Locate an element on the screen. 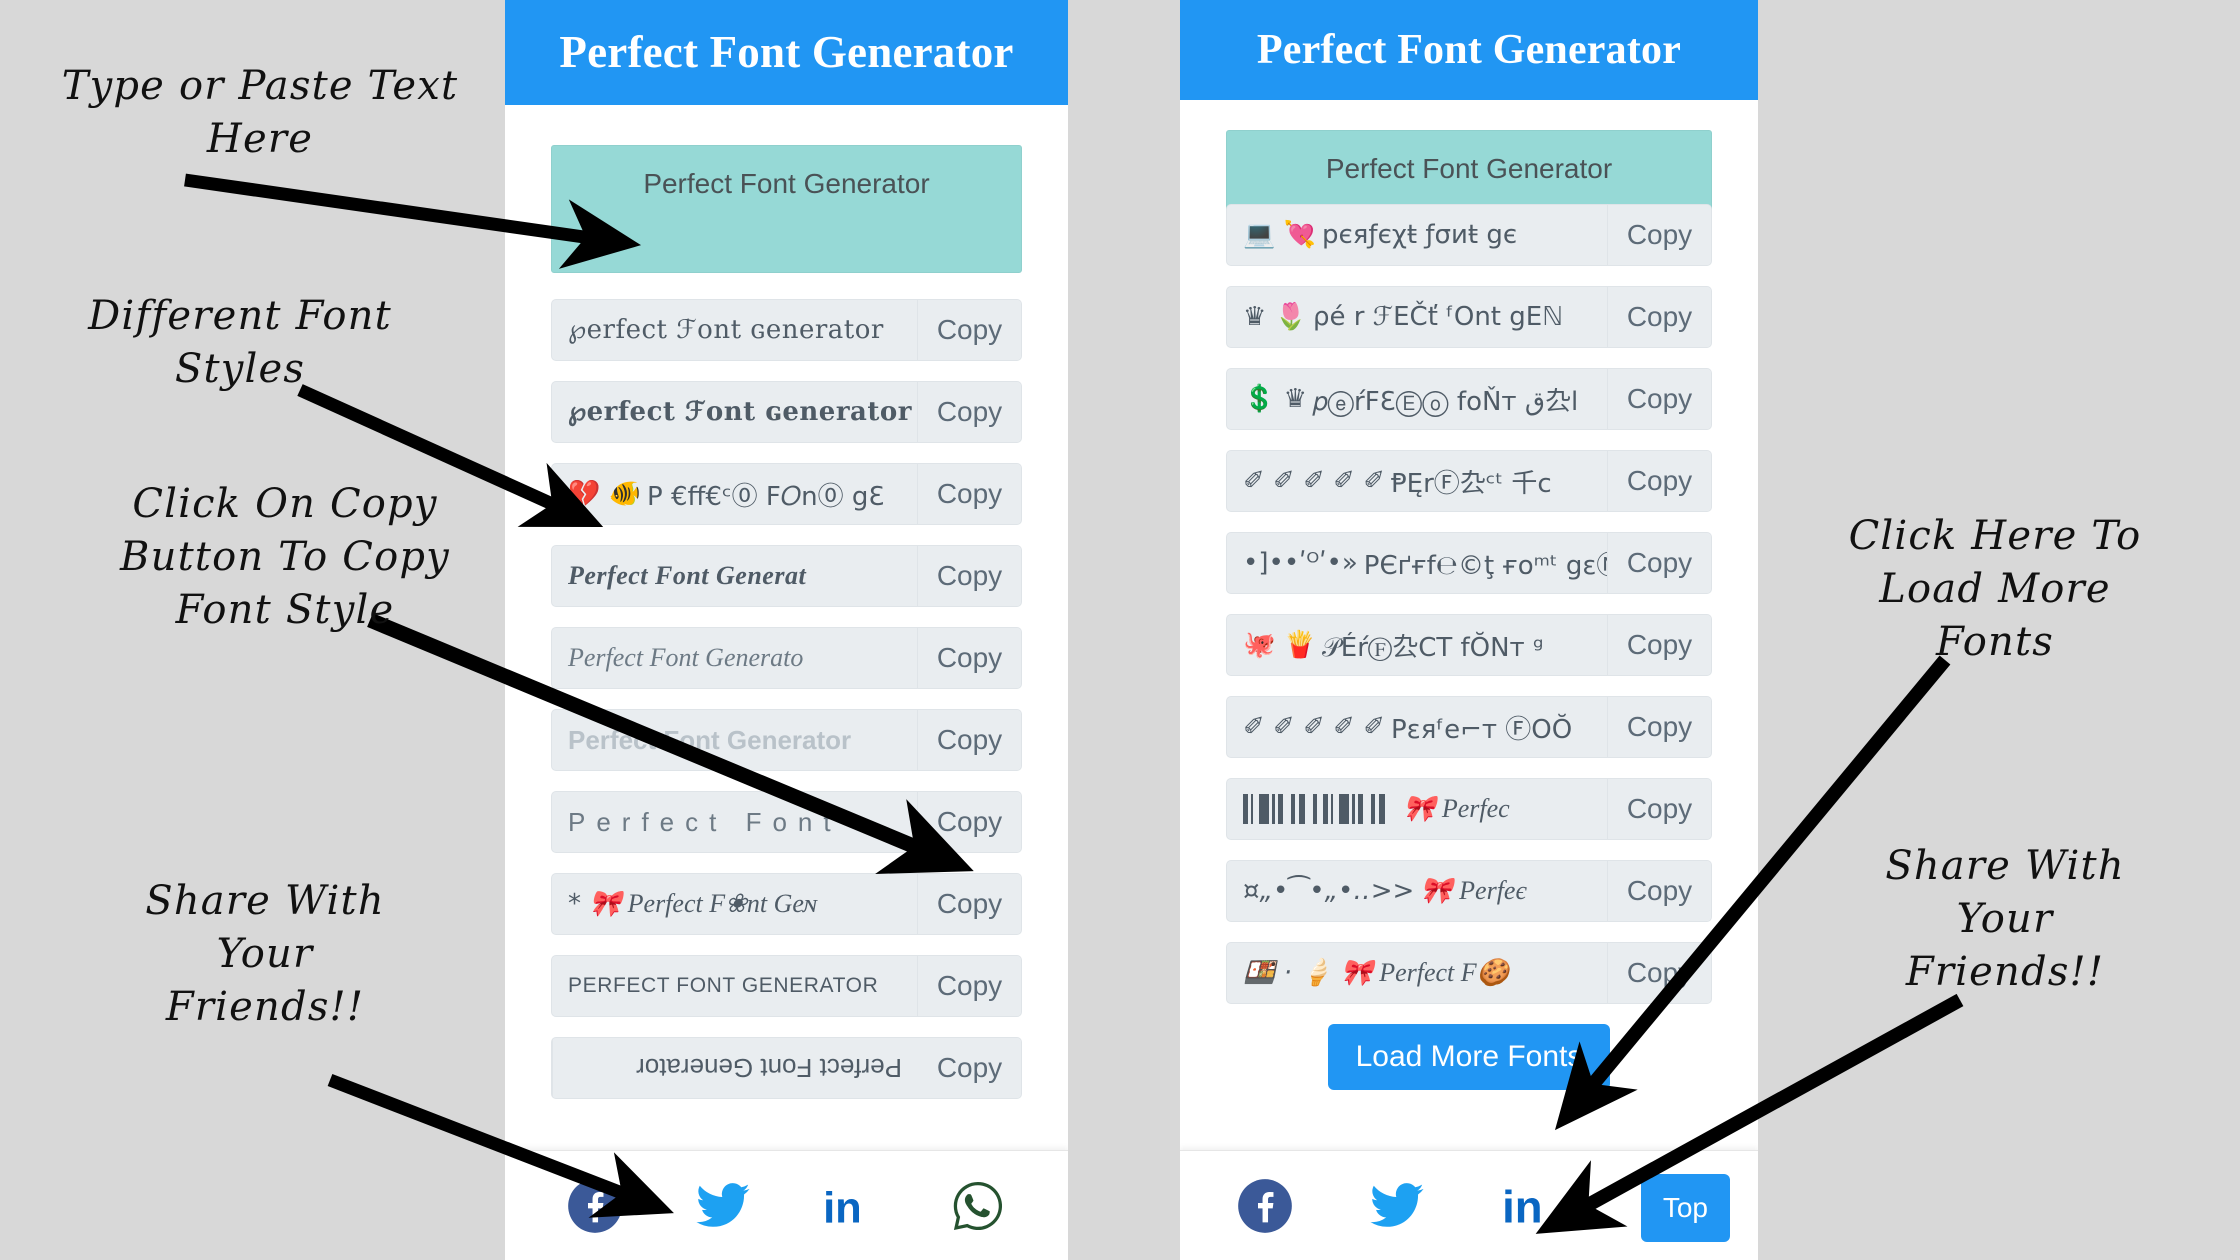 The height and width of the screenshot is (1260, 2240). app-title-left: Perfect Font Generator is located at coordinates (786, 52).